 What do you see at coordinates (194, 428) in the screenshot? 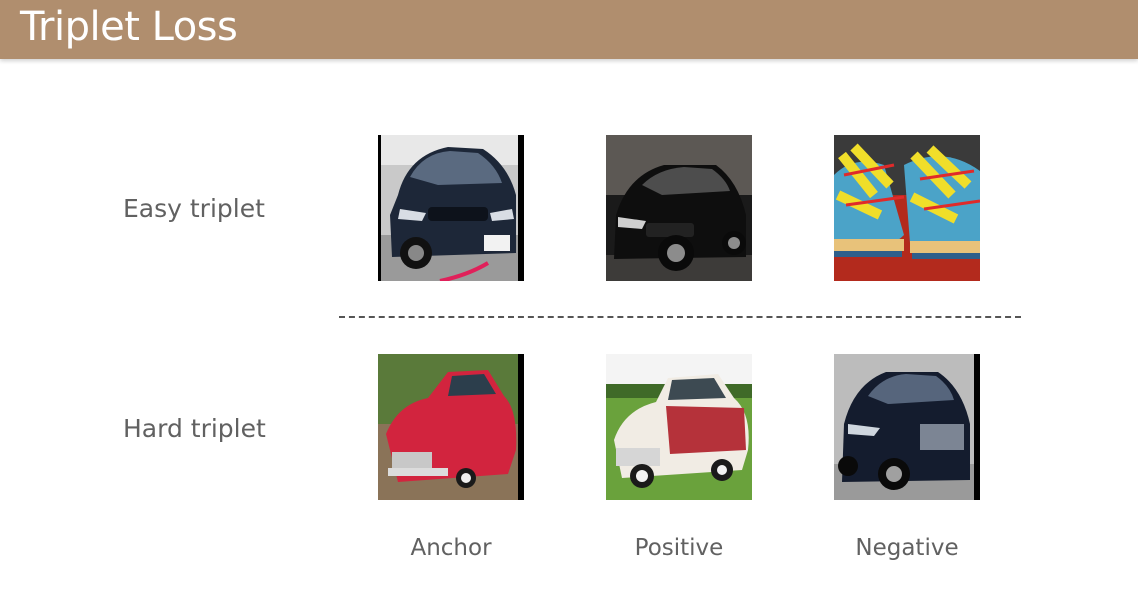
I see `row-label-hard: Hard triplet` at bounding box center [194, 428].